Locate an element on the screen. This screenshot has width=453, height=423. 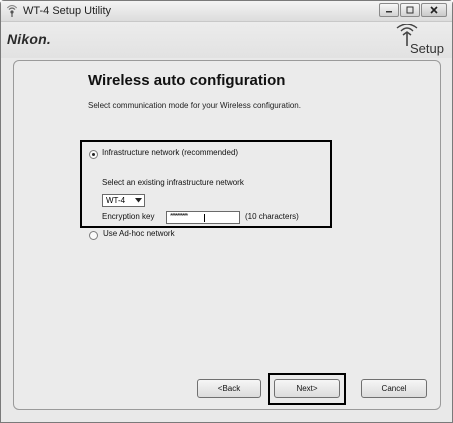
infrastructure-label: Infrastructure network (recommended) is located at coordinates (170, 152).